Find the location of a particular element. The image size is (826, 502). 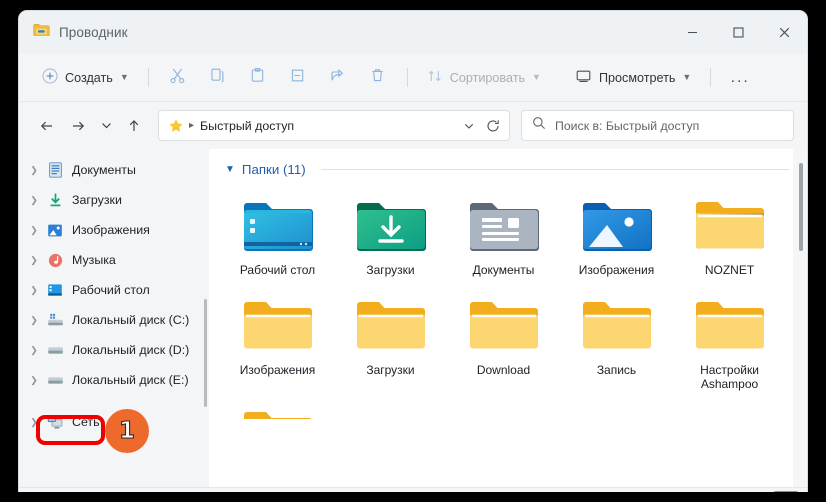

delete-button is located at coordinates (378, 78).